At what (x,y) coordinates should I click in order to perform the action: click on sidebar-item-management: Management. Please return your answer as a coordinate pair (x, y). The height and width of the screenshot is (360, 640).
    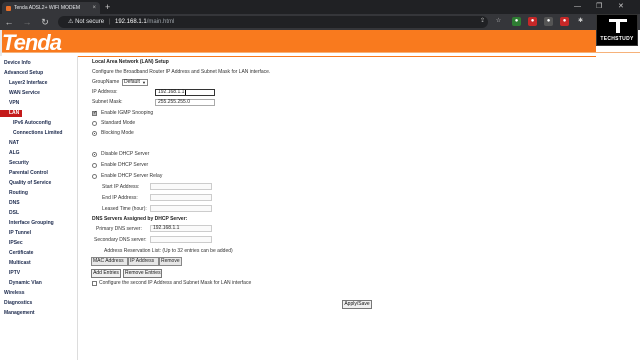
    Looking at the image, I should click on (19, 313).